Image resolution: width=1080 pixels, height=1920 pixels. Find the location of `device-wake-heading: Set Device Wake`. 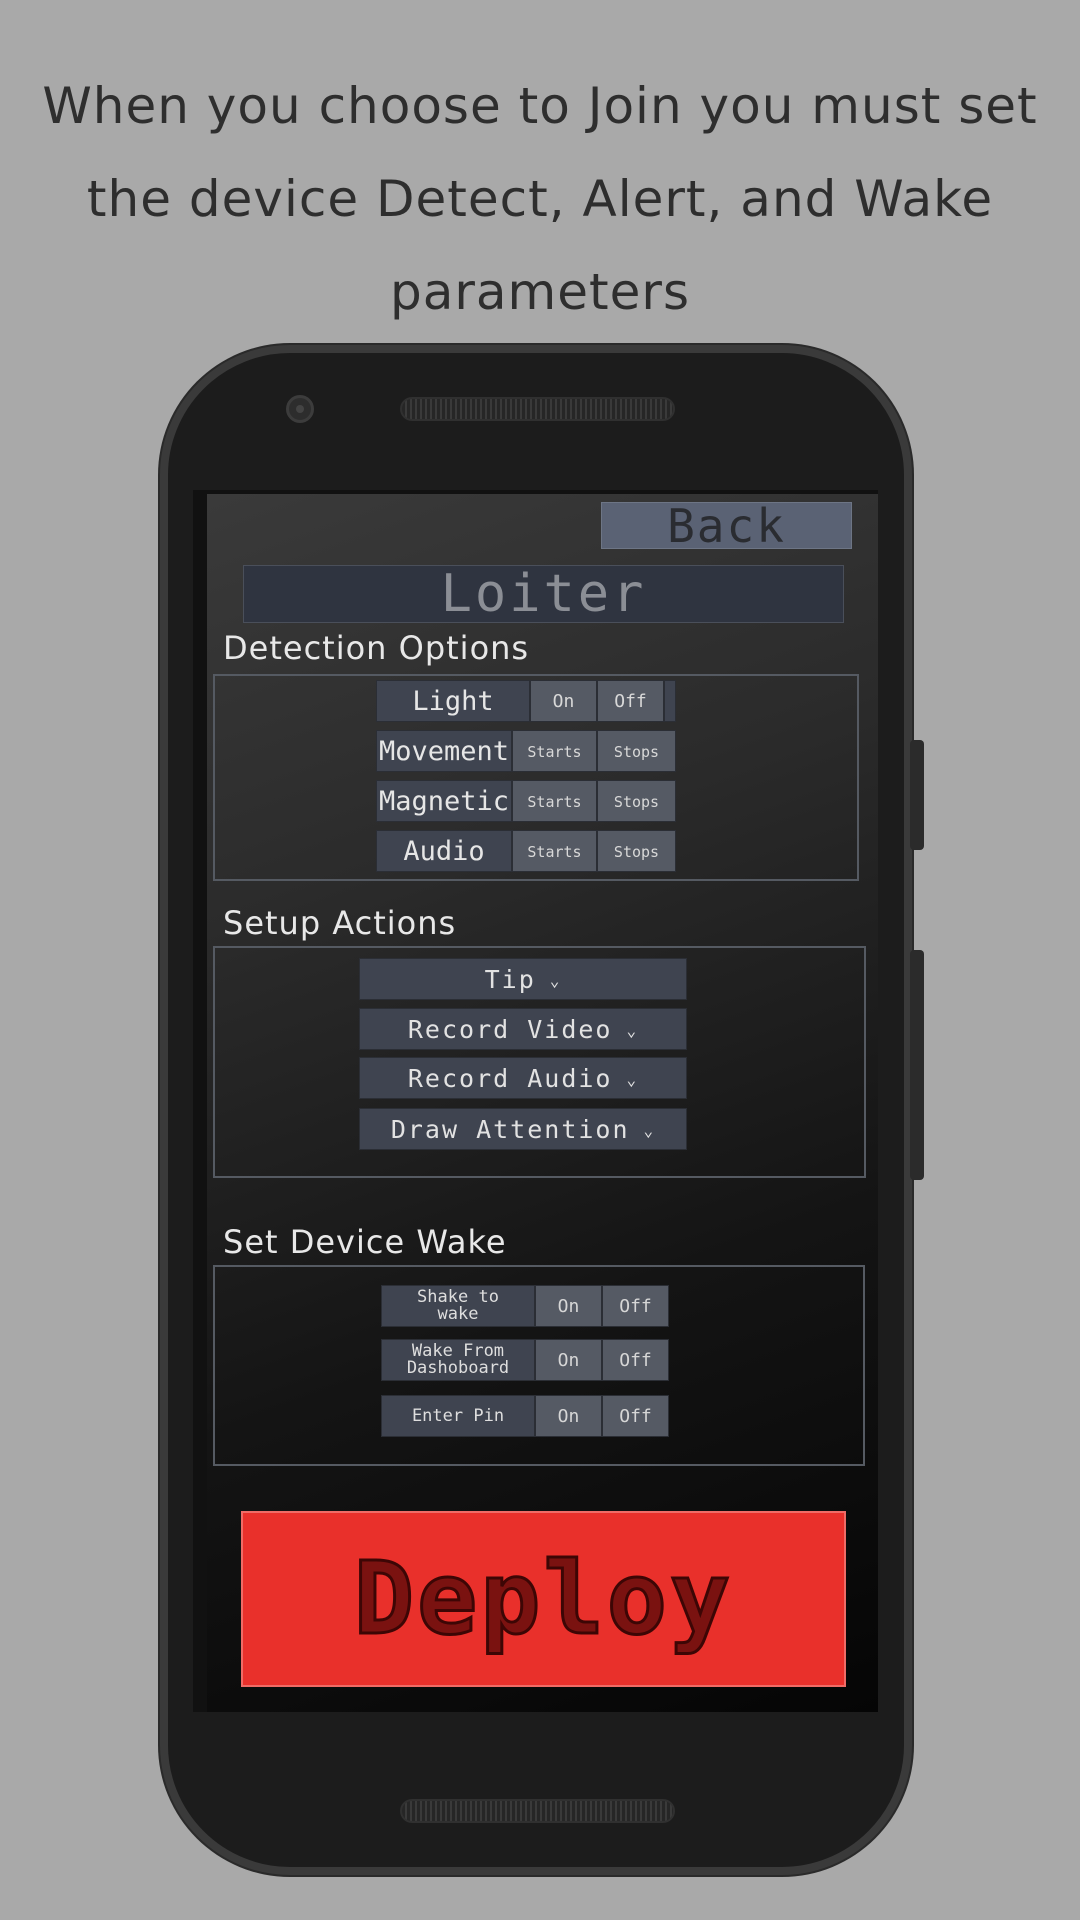

device-wake-heading: Set Device Wake is located at coordinates (365, 1242).